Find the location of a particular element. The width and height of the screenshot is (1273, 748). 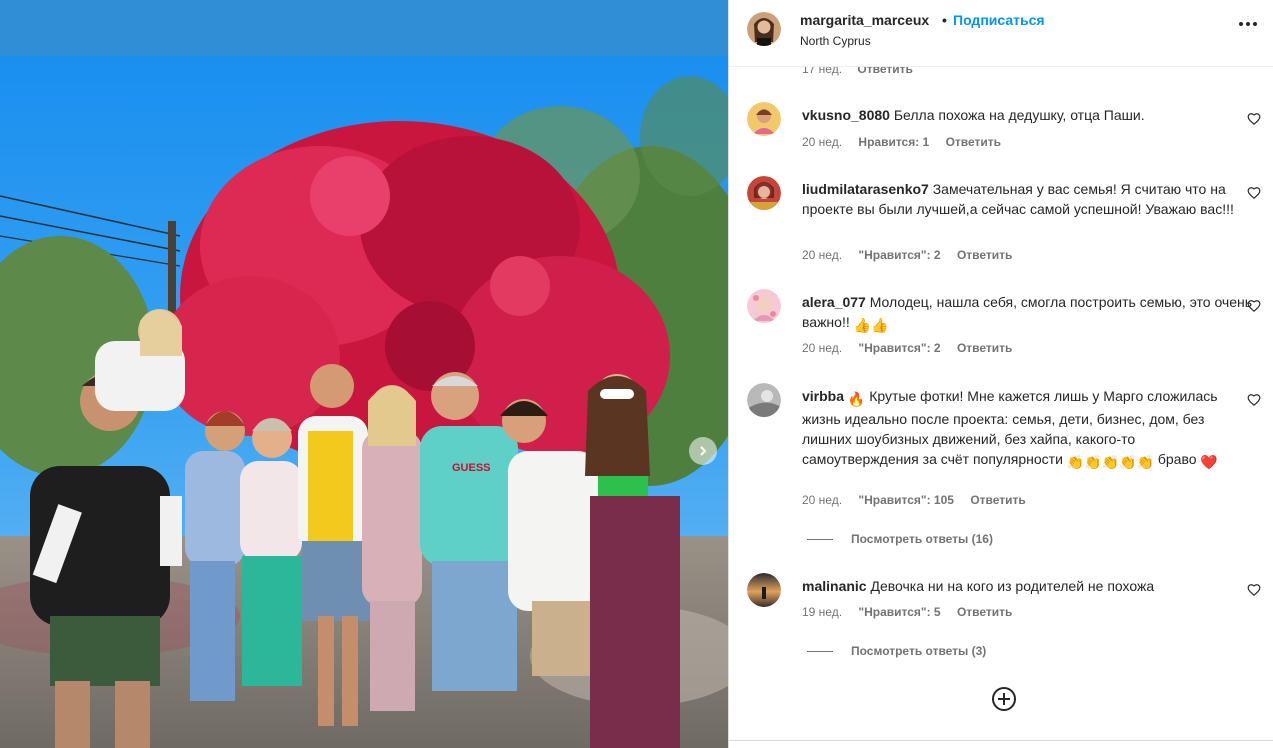

view-replies-button: Посмотреть ответы (3) is located at coordinates (896, 651).